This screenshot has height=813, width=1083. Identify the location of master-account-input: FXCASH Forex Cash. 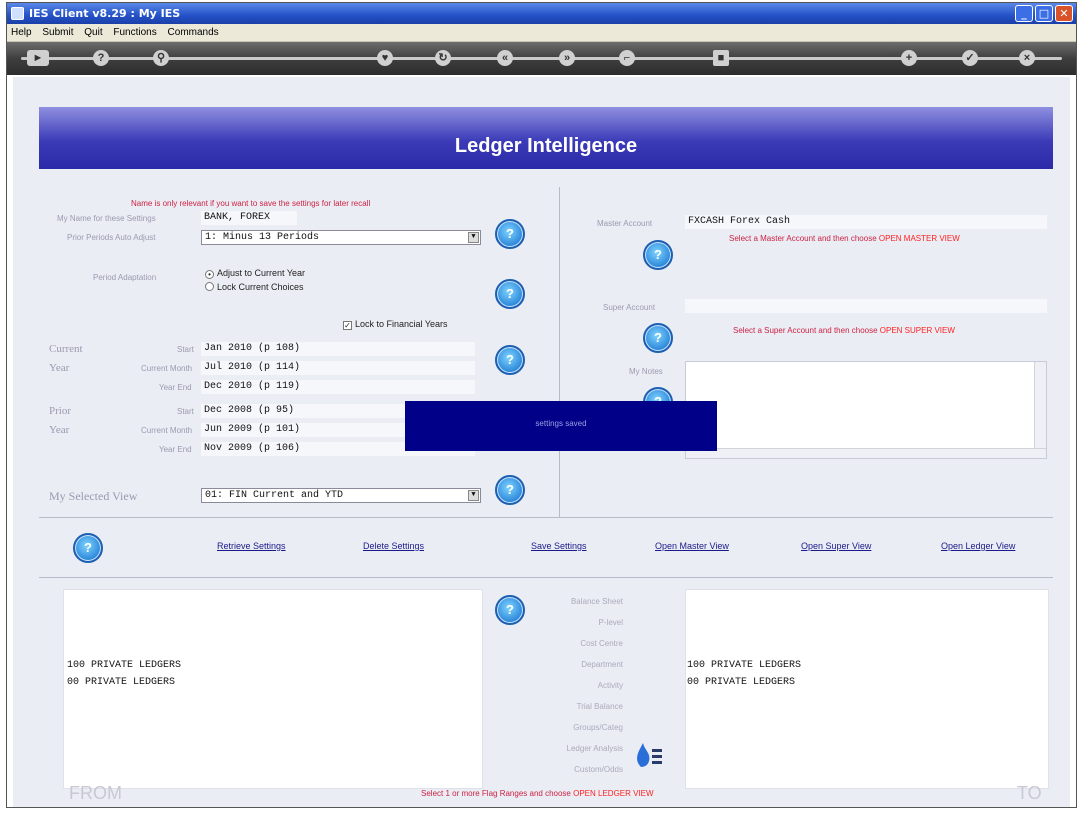
(866, 222).